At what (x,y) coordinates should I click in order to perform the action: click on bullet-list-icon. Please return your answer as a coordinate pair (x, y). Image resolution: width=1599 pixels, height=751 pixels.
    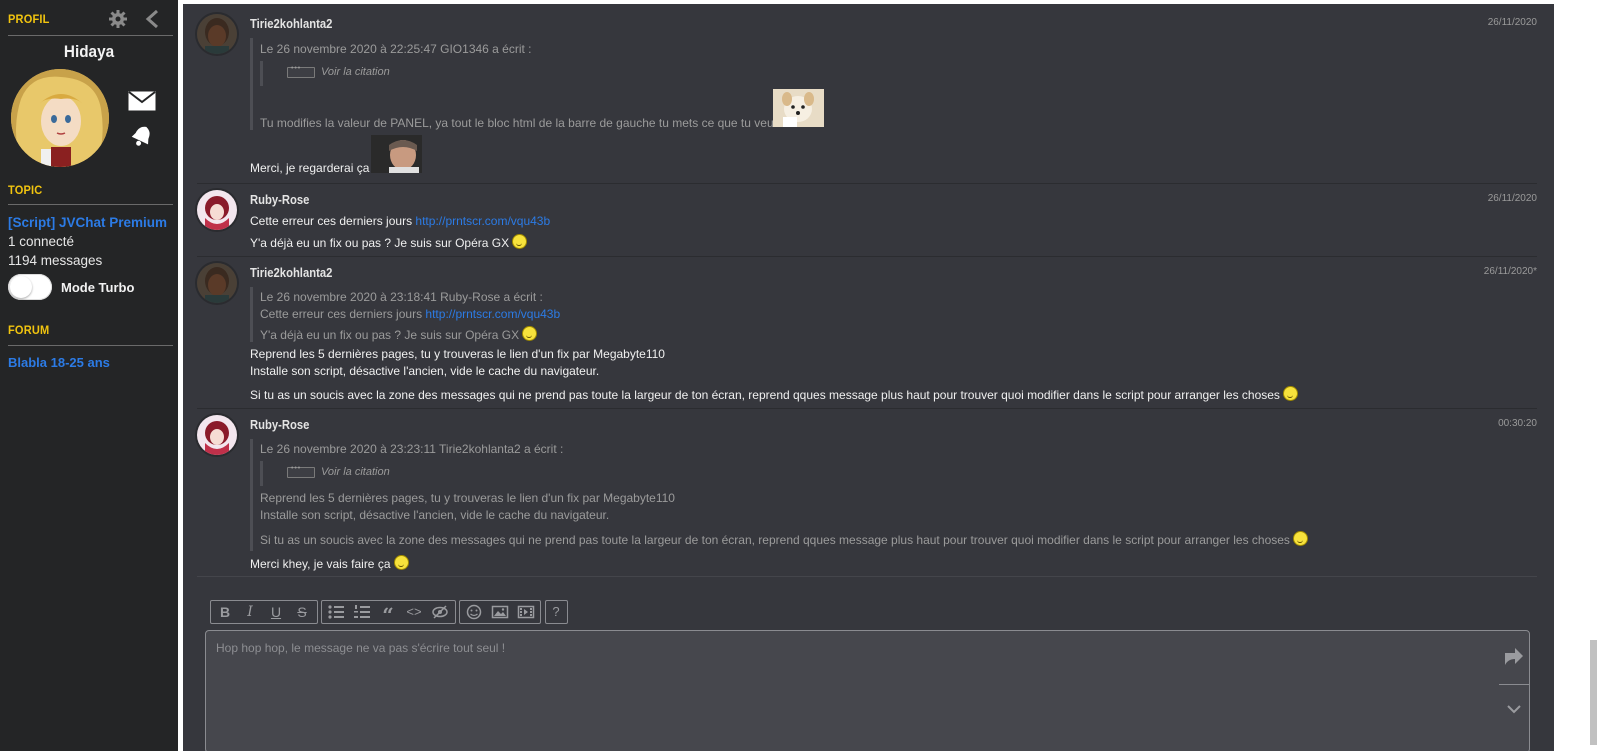
    Looking at the image, I should click on (336, 612).